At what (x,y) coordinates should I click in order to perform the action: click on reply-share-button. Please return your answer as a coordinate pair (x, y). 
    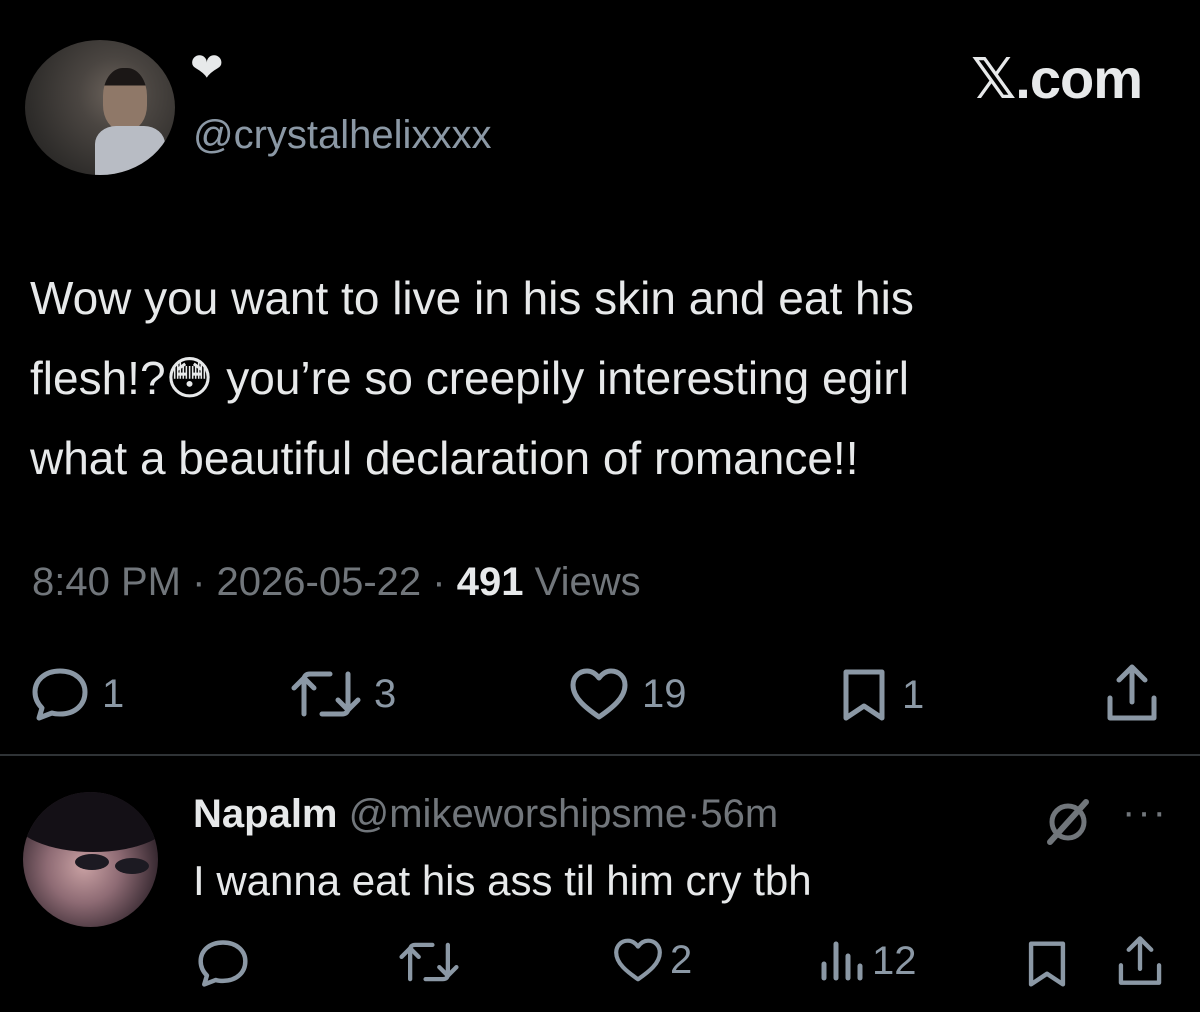
    Looking at the image, I should click on (1140, 961).